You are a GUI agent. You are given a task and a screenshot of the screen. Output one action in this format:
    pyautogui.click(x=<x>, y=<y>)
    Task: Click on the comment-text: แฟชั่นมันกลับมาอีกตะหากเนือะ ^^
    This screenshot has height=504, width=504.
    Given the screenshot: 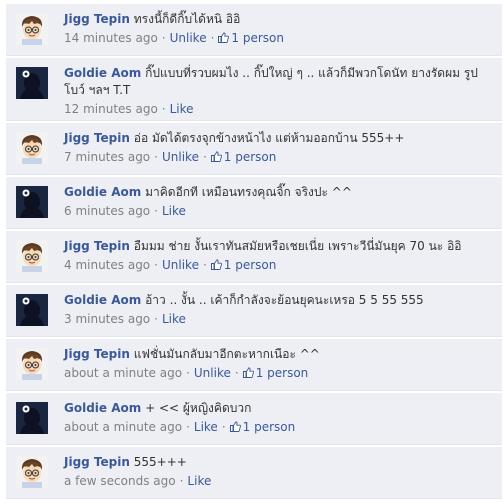 What is the action you would take?
    pyautogui.click(x=226, y=354)
    